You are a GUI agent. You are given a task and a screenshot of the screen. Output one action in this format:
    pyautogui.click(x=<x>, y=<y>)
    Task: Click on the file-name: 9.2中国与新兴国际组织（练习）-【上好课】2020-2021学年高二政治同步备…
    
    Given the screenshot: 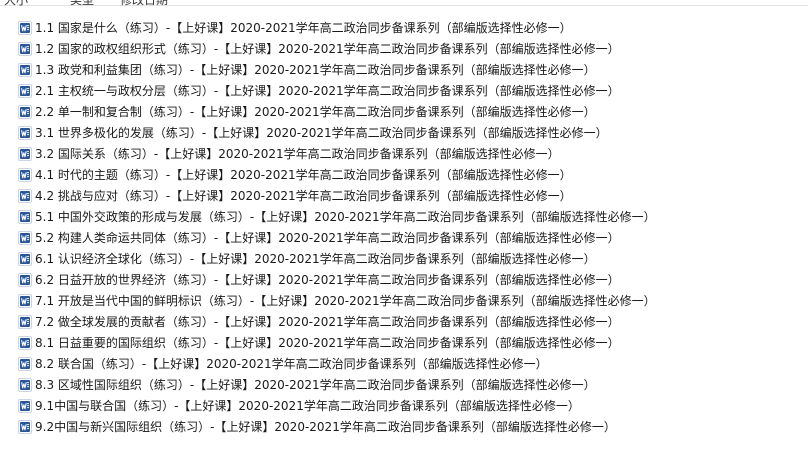 What is the action you would take?
    pyautogui.click(x=325, y=426)
    